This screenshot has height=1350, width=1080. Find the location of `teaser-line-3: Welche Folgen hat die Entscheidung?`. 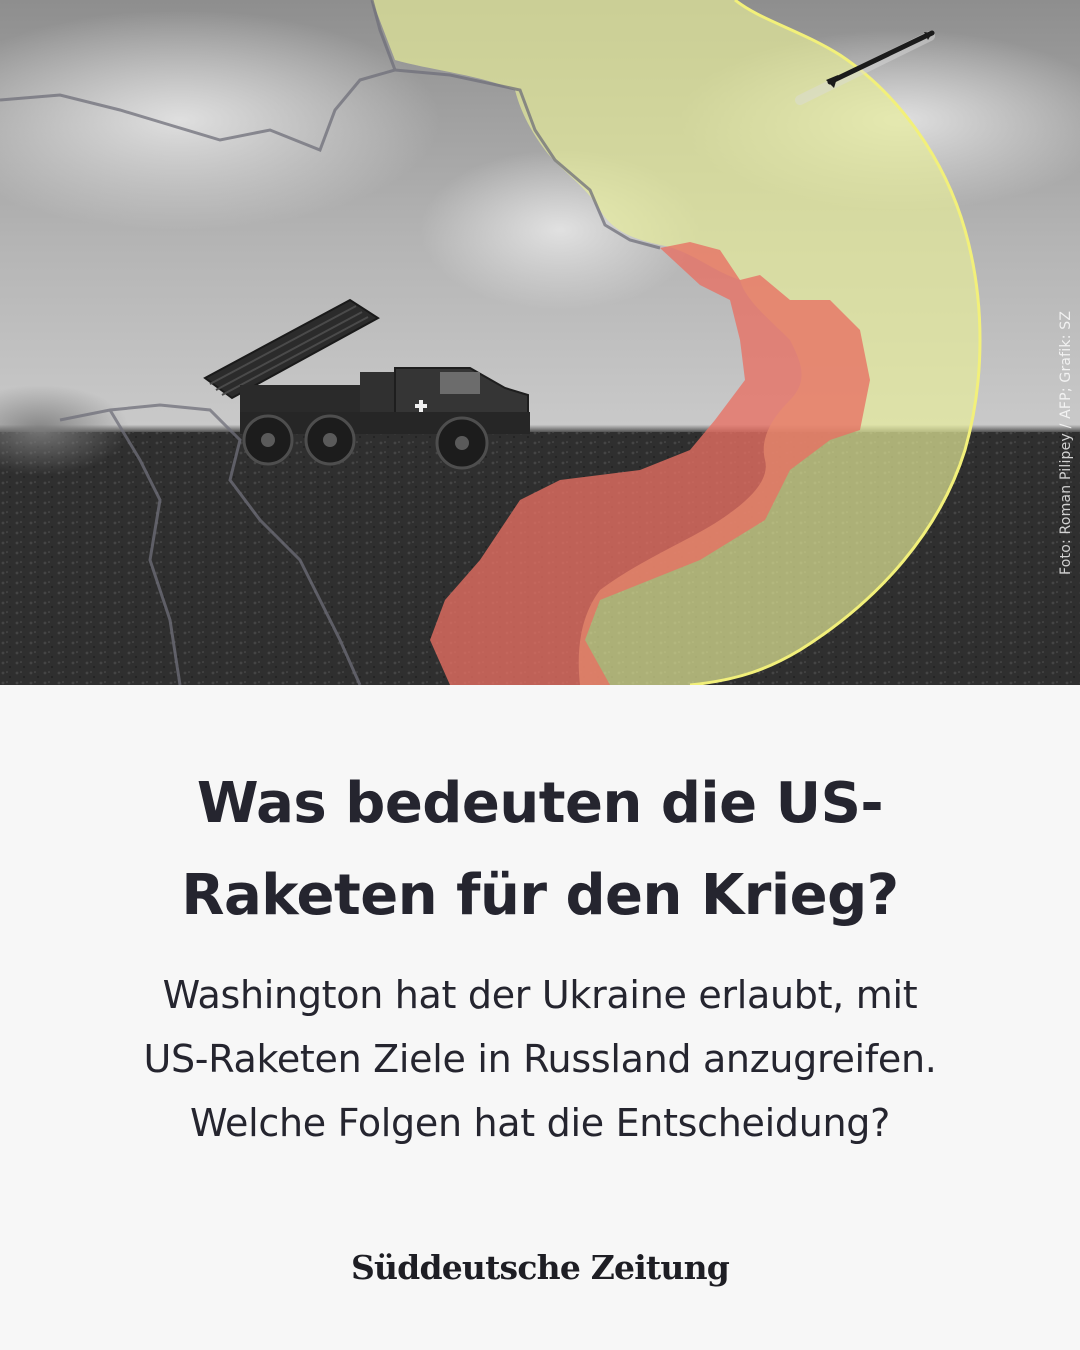

teaser-line-3: Welche Folgen hat die Entscheidung? is located at coordinates (540, 1123).